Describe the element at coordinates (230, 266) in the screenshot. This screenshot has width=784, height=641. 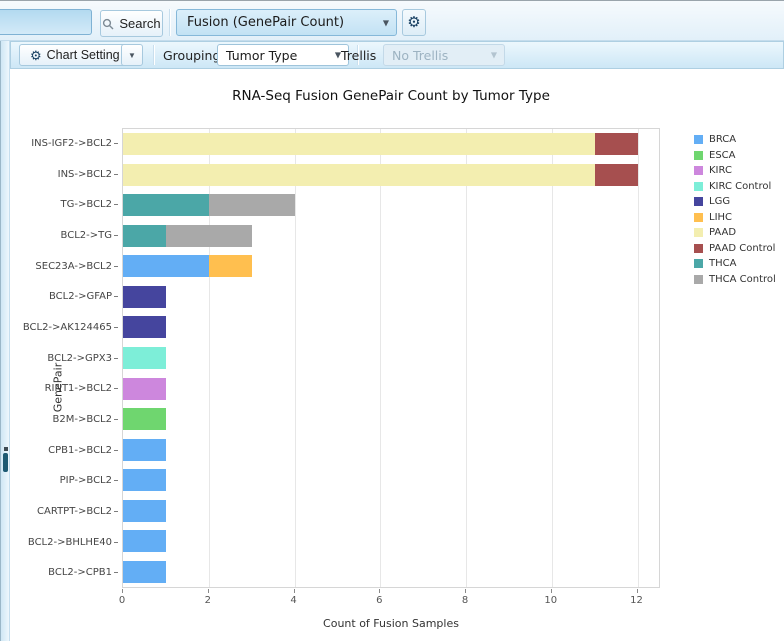
I see `bar-segment-lihc` at that location.